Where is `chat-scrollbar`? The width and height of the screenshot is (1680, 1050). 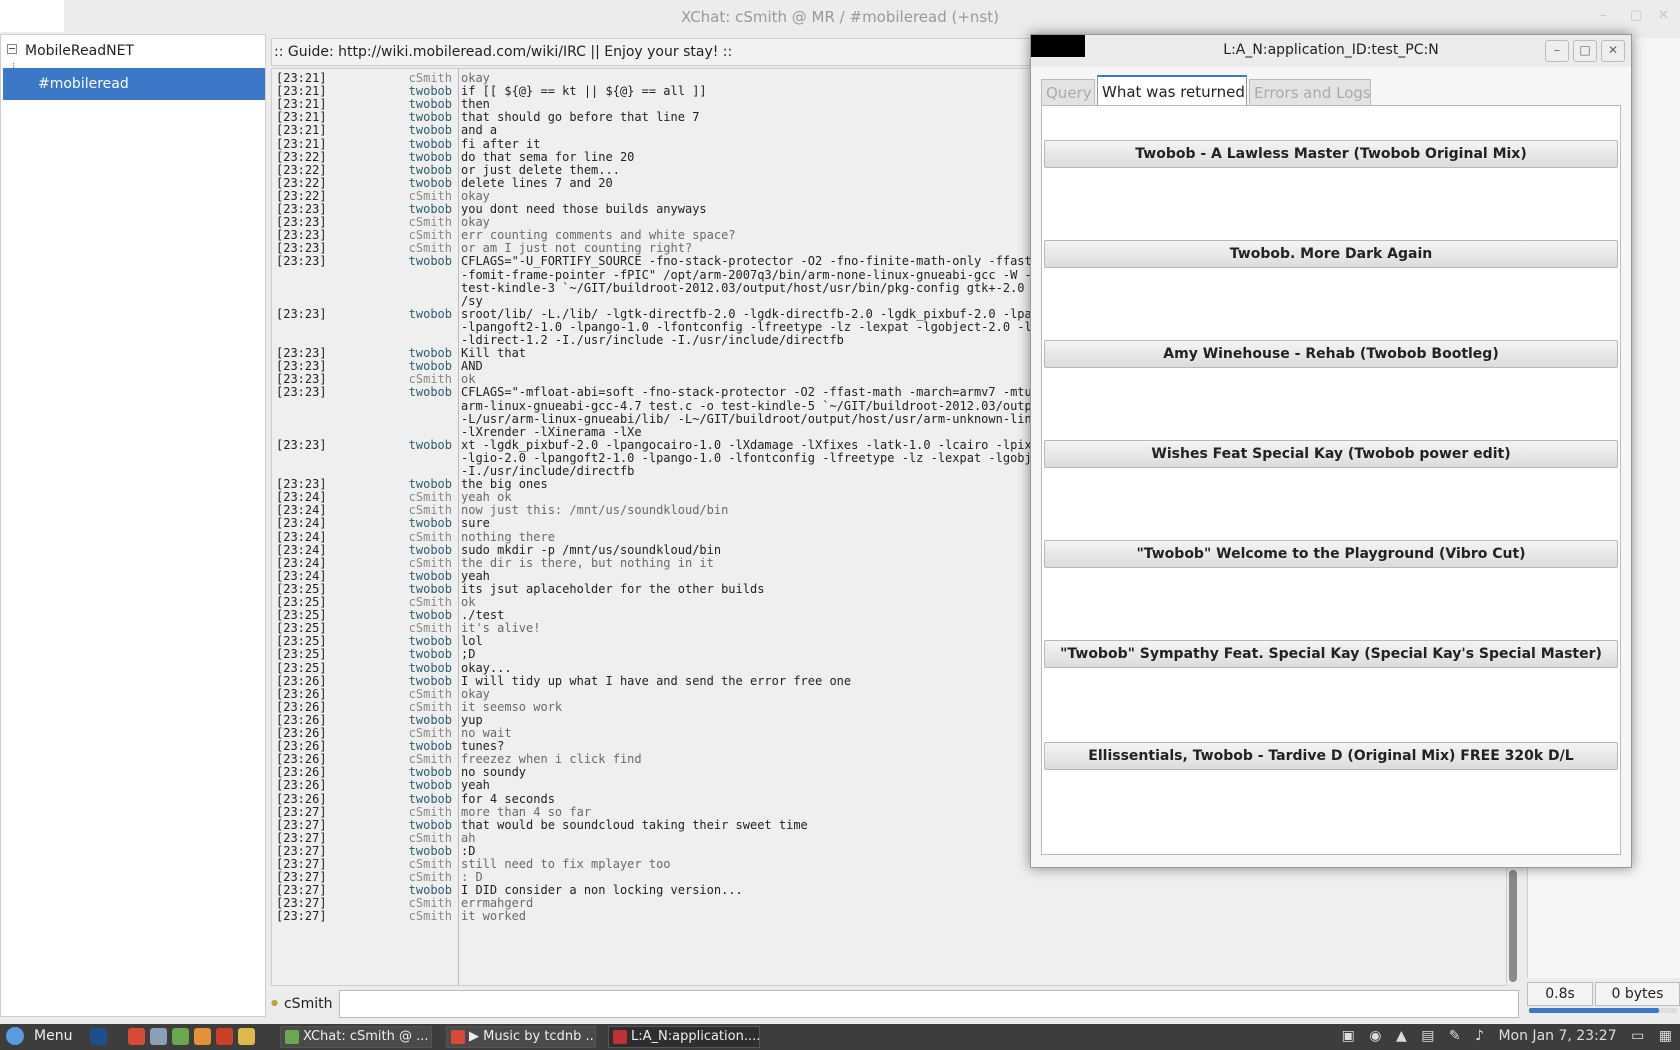 chat-scrollbar is located at coordinates (1513, 926).